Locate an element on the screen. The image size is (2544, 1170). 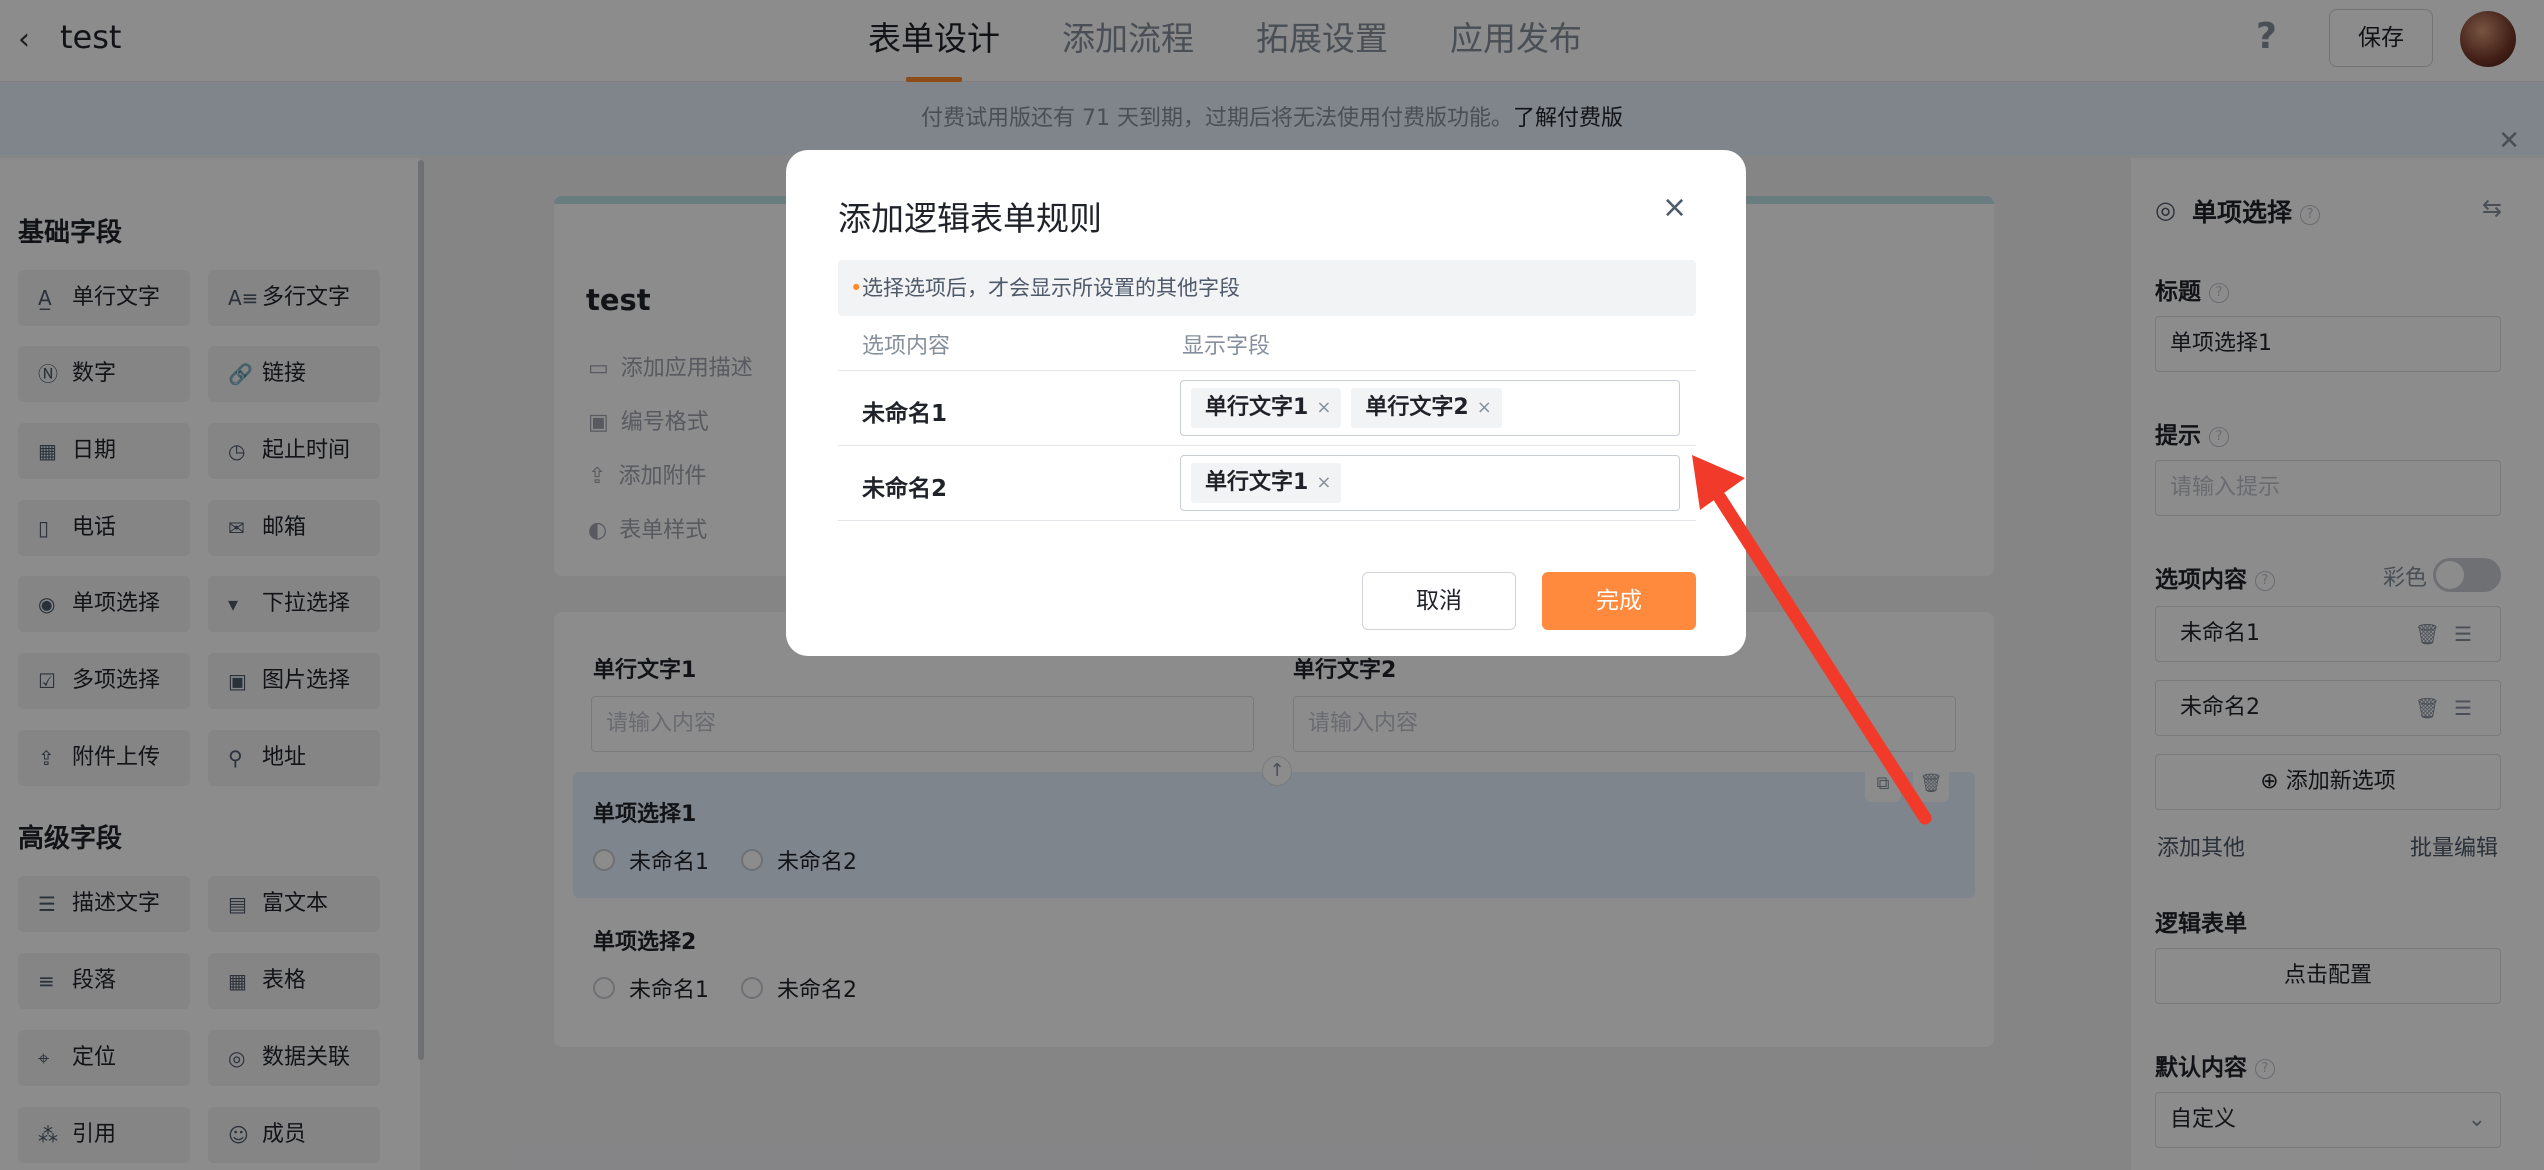
cancel-button: 取消 is located at coordinates (1439, 601).